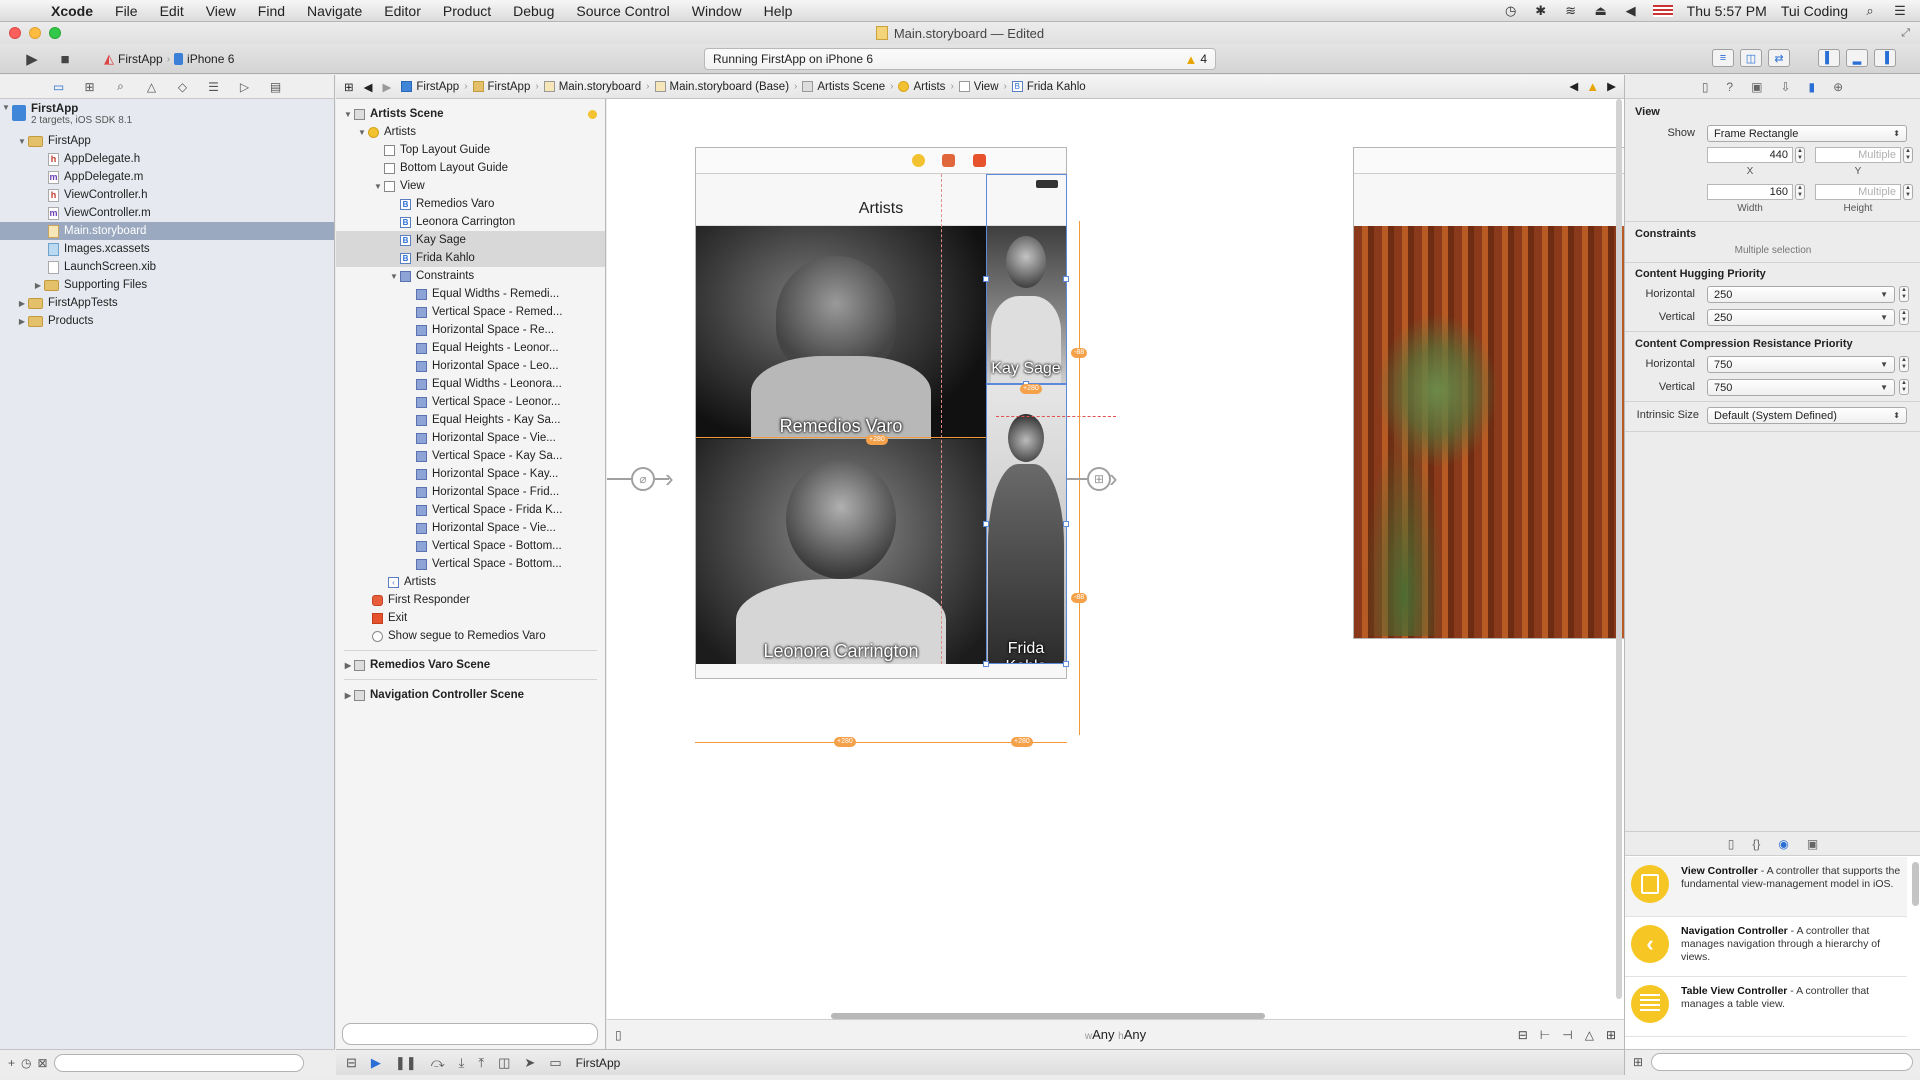 This screenshot has width=1920, height=1080. What do you see at coordinates (470, 258) in the screenshot?
I see `outline-item-selected: B Frida Kahlo` at bounding box center [470, 258].